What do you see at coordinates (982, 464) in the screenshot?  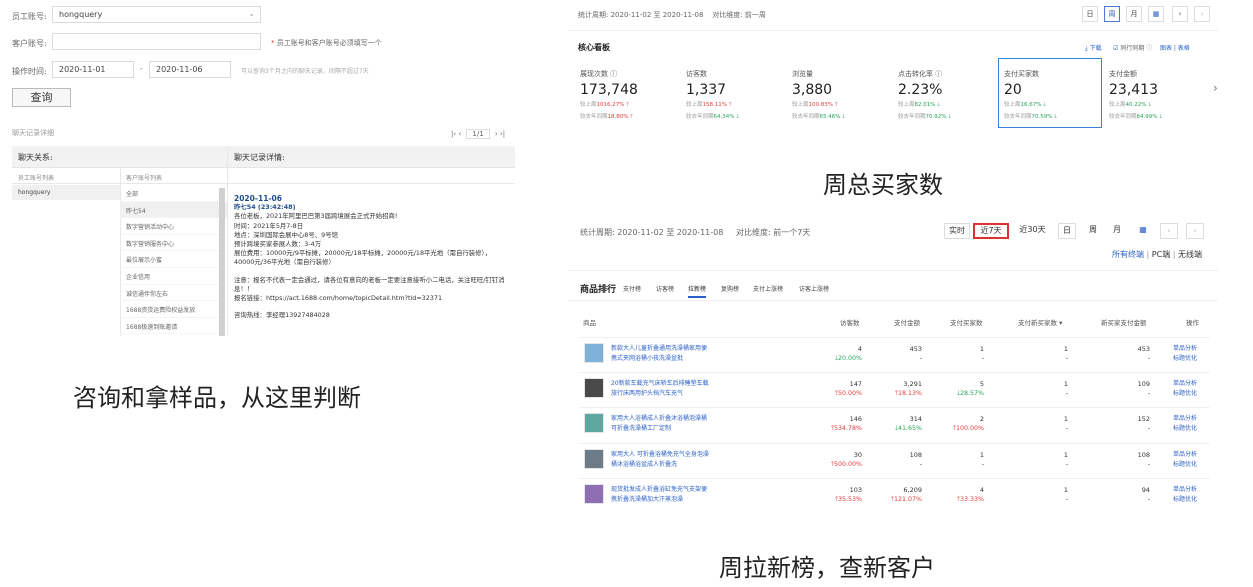 I see `cell-buyers-change: -` at bounding box center [982, 464].